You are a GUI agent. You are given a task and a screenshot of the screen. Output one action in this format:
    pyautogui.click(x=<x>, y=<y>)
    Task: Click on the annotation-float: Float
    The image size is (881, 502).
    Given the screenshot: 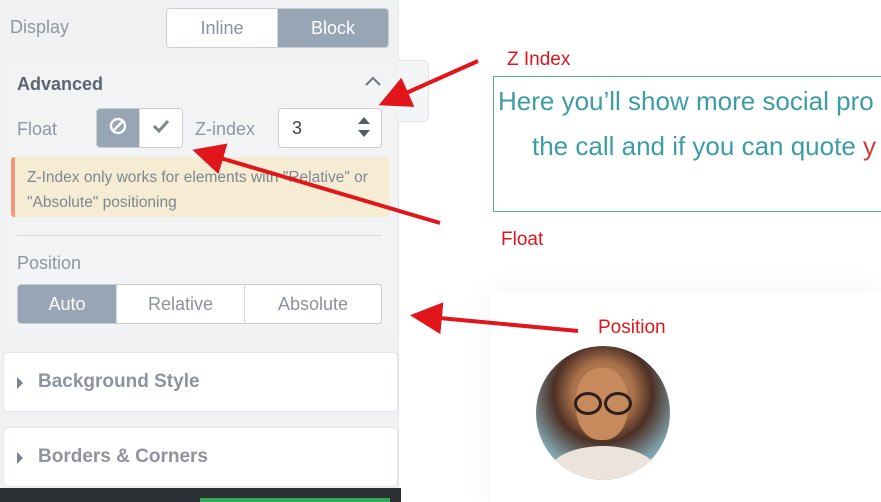 What is the action you would take?
    pyautogui.click(x=522, y=239)
    